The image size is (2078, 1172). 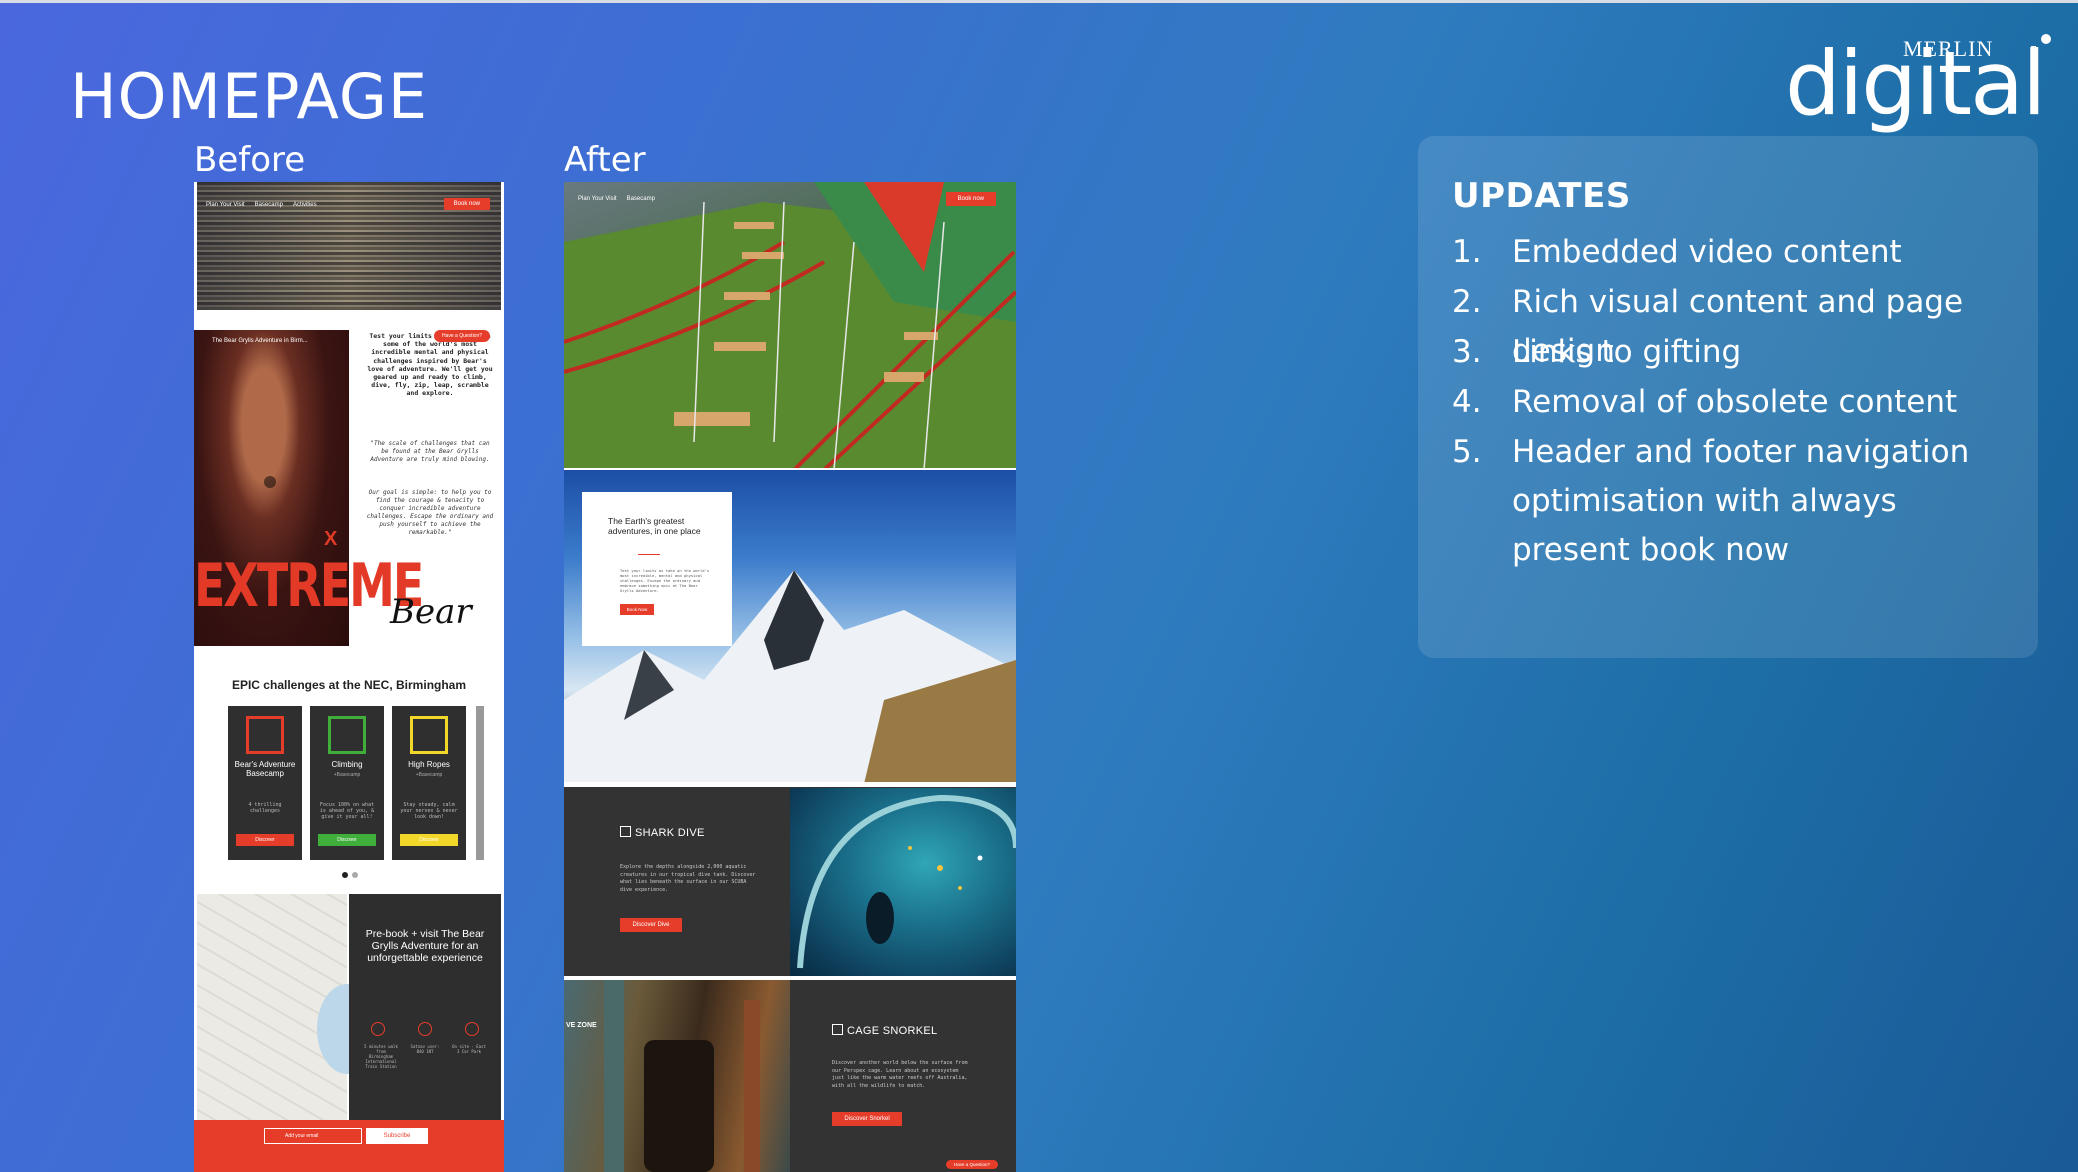 What do you see at coordinates (331, 539) in the screenshot?
I see `x-logo-icon: X` at bounding box center [331, 539].